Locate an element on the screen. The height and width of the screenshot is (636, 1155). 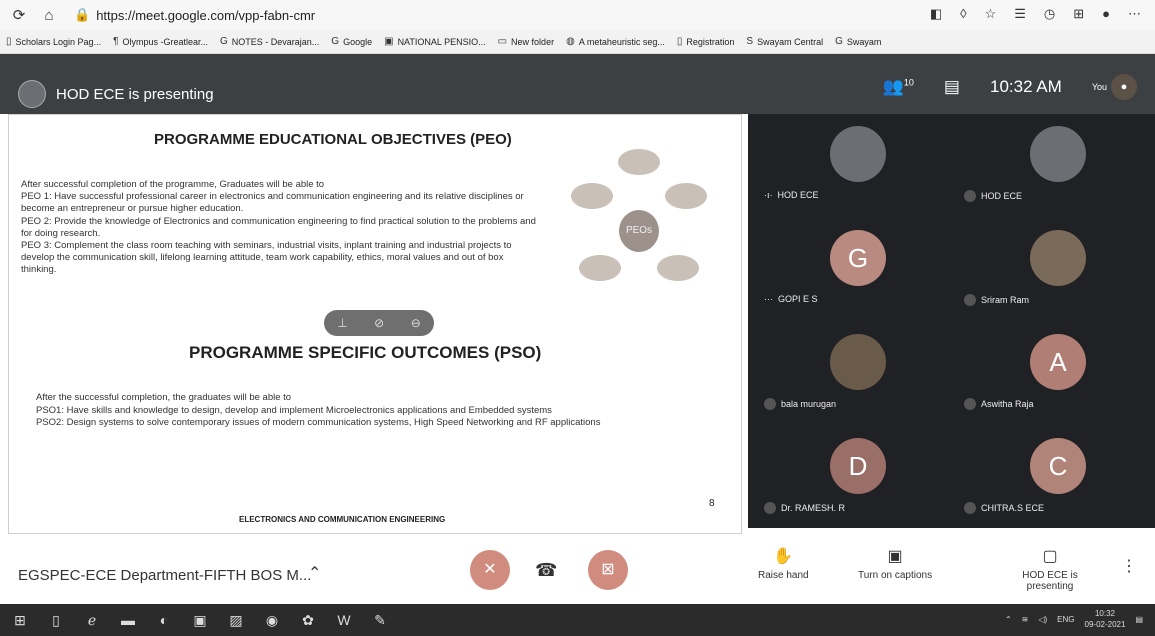
people-button: 👥10 is located at coordinates (898, 87).